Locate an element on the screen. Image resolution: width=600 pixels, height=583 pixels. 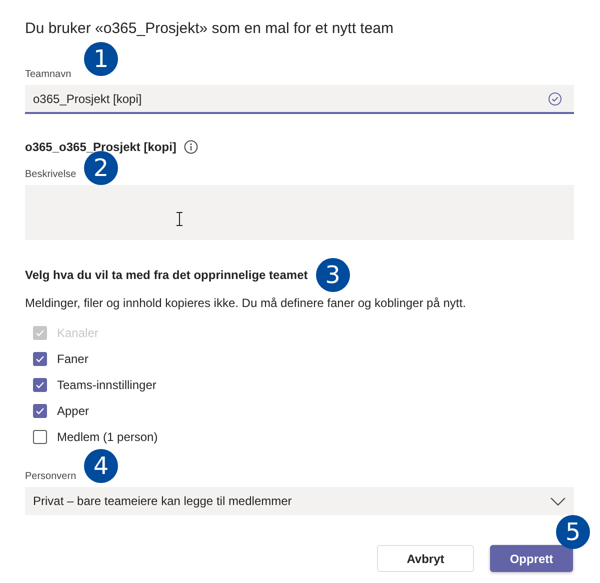
section-note: Meldinger, filer og innhold kopieres ikke. Du må definere faner og koblinger på nytt. is located at coordinates (246, 303).